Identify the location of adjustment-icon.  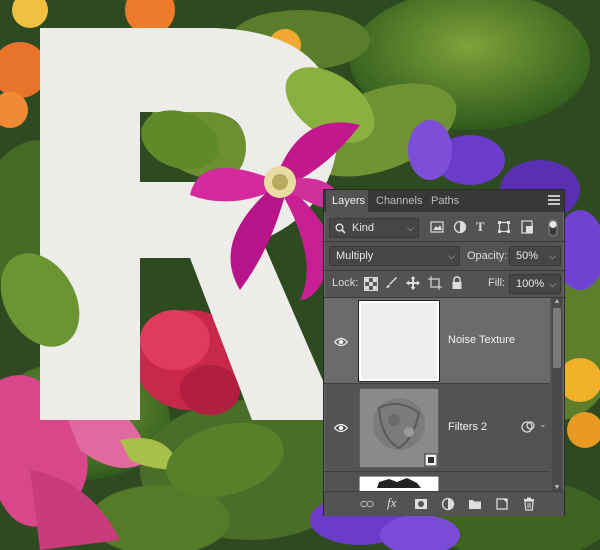
(448, 504).